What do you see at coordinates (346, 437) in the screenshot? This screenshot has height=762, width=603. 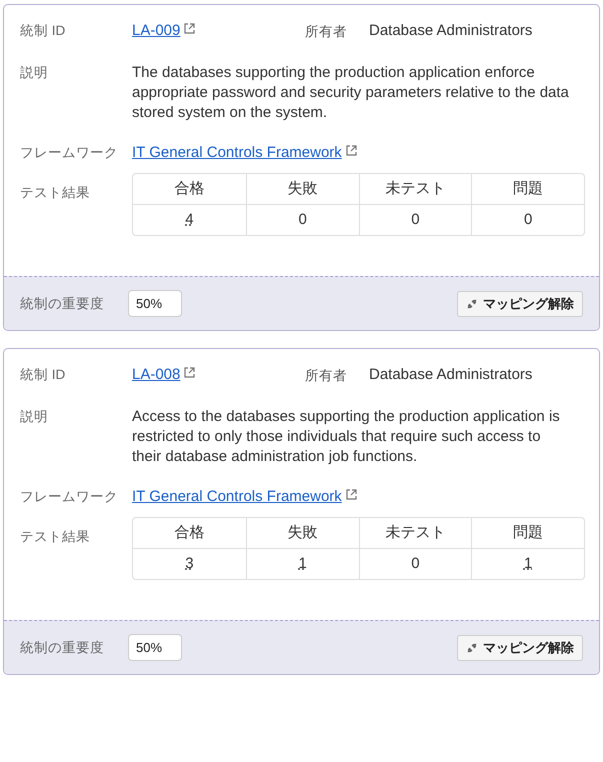 I see `description-text: Access to the databases supporting the production application is restricted to only those individuals that require such access to their database administration job functions.` at bounding box center [346, 437].